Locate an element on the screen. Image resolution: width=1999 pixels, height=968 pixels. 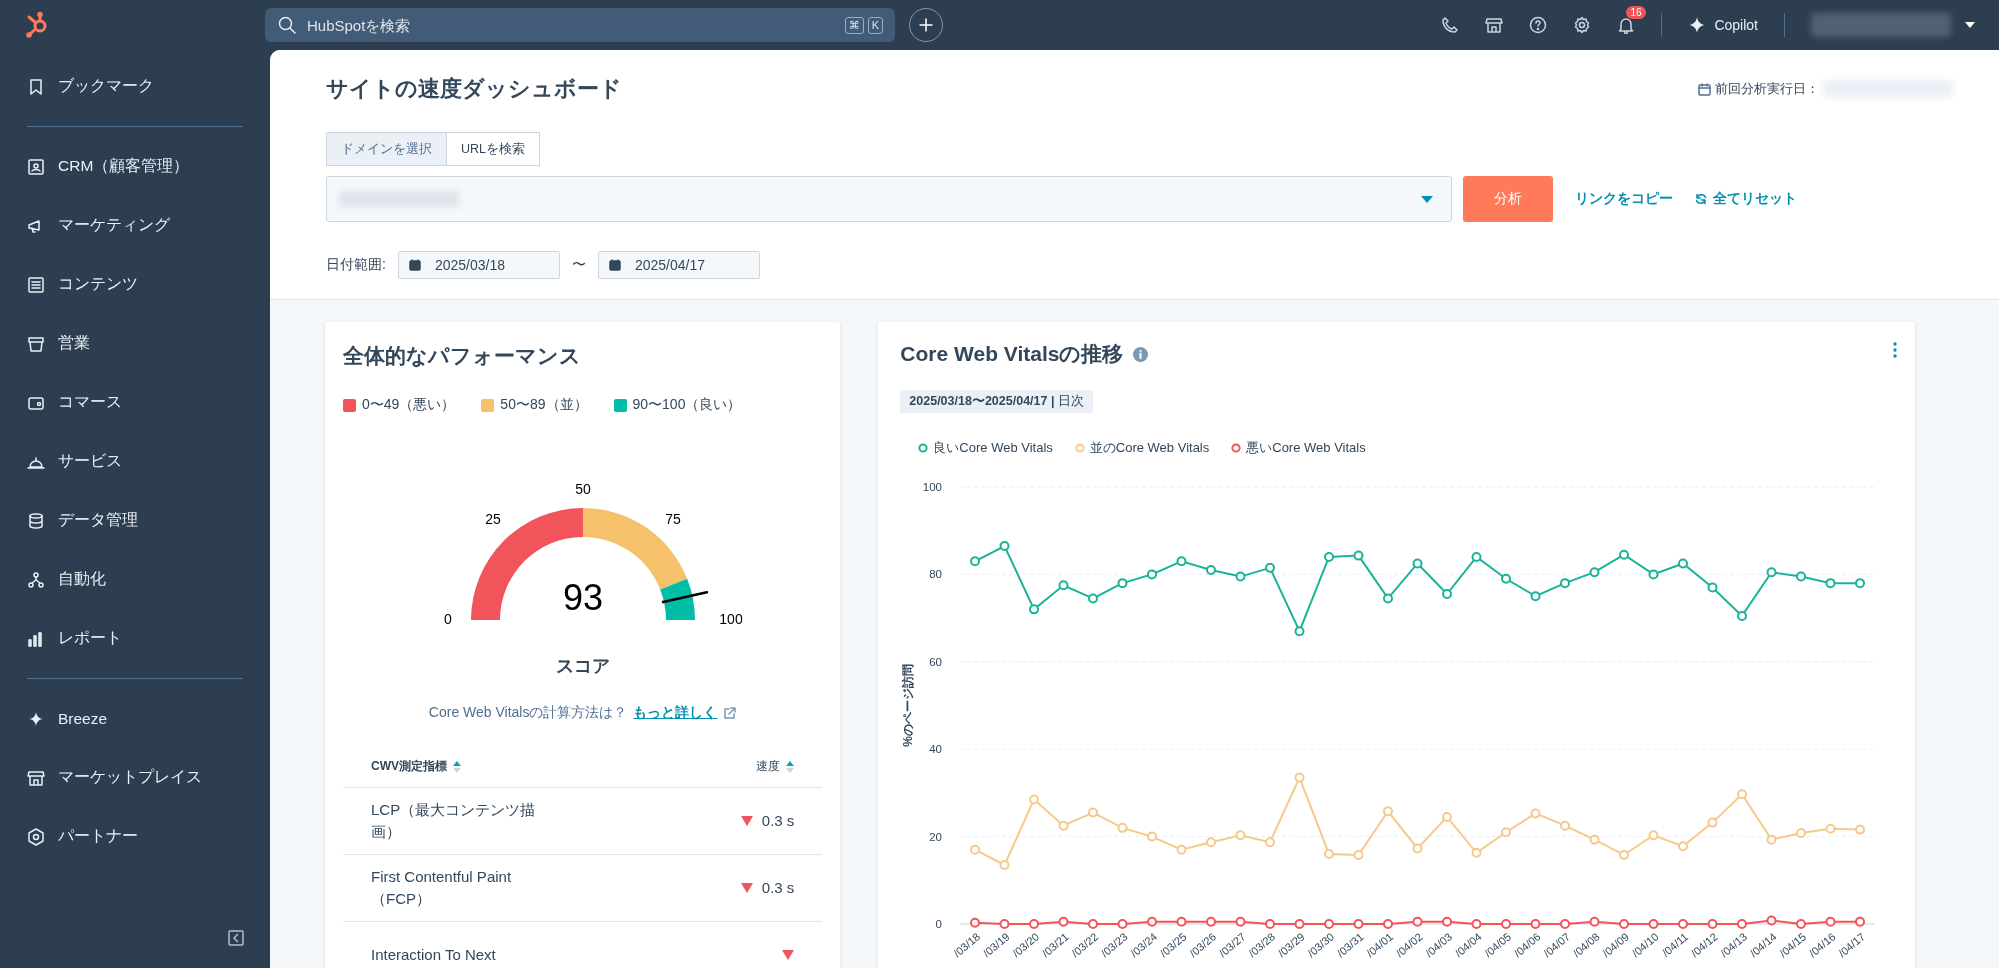
external-link-icon is located at coordinates (730, 713).